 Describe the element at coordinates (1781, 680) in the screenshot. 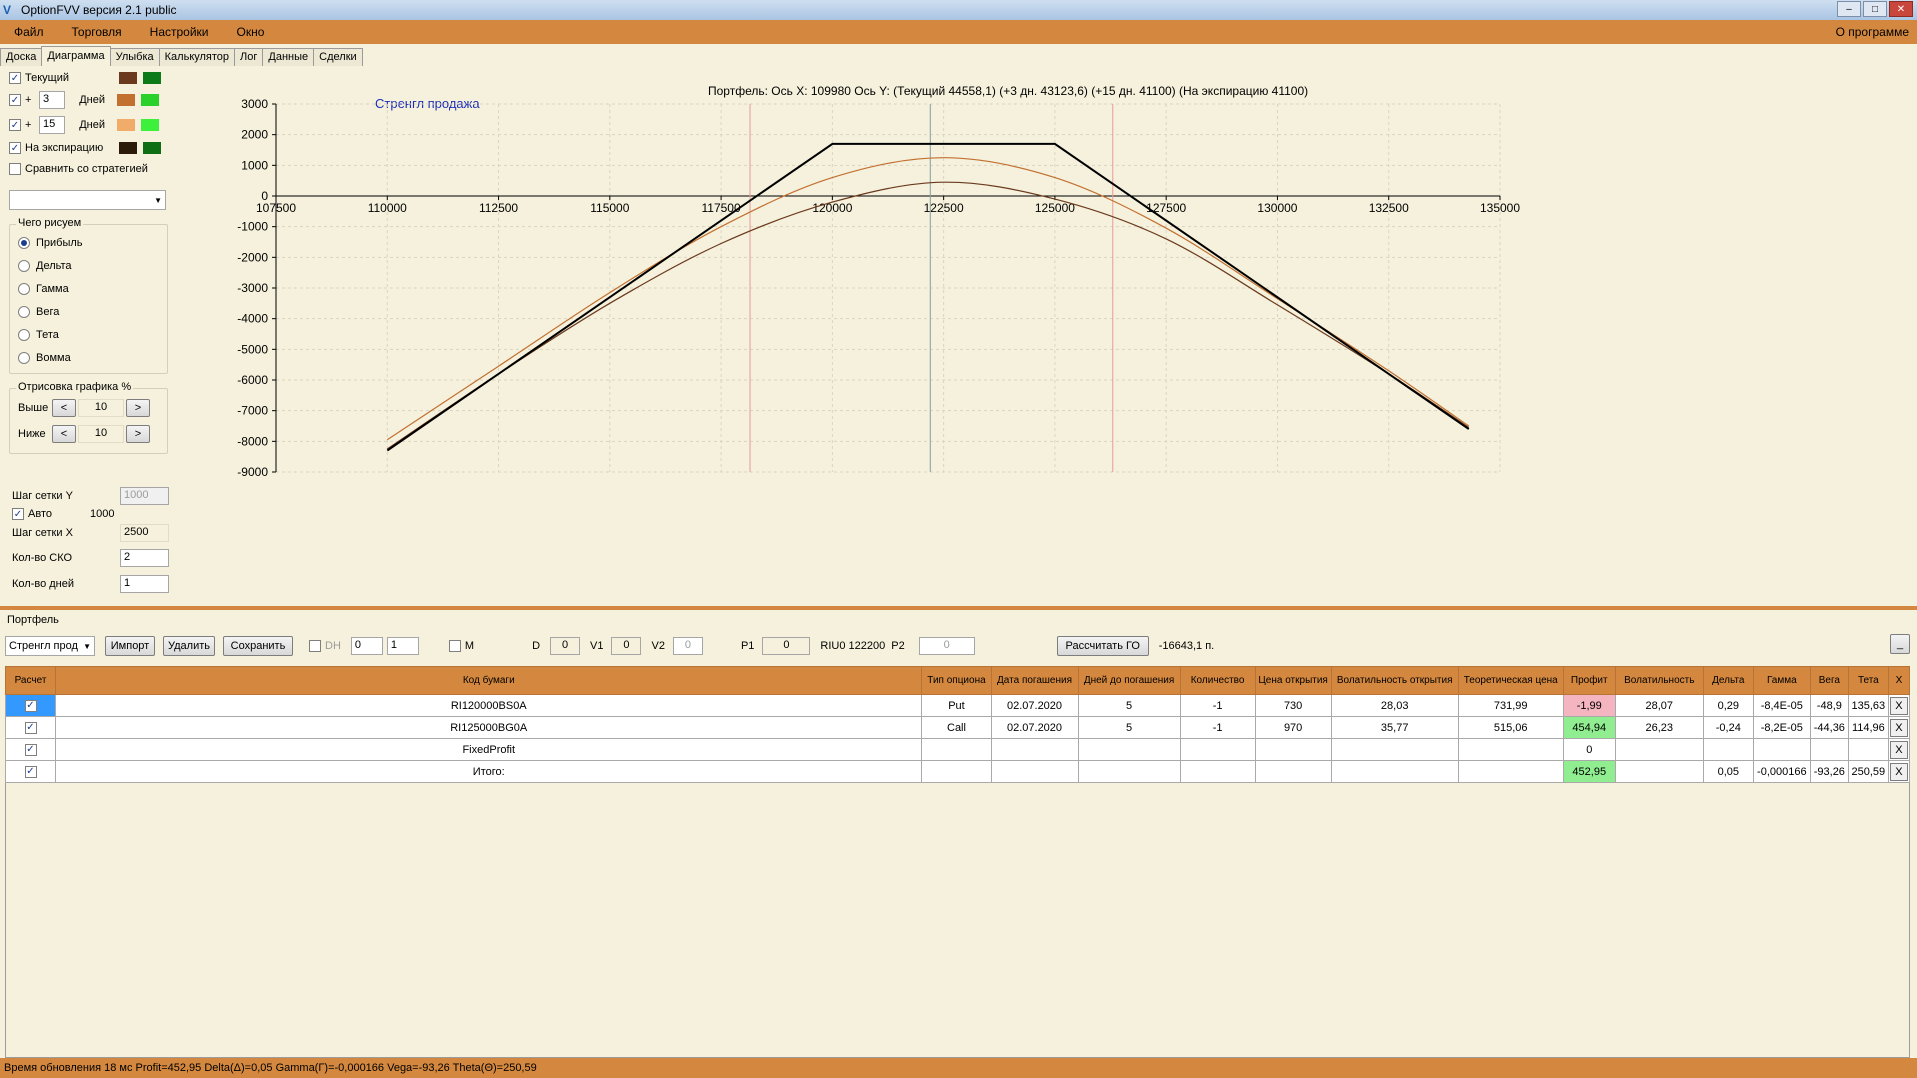

I see `col-gamma: Гамма` at that location.